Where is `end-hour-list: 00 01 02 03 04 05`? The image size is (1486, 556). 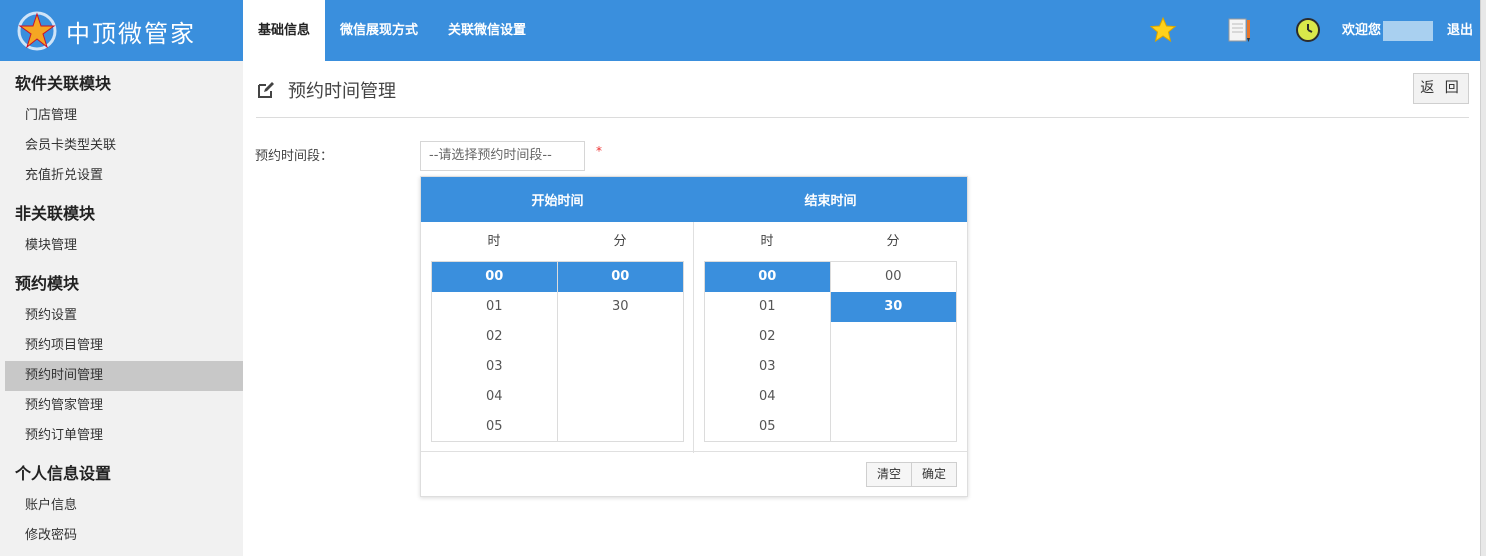
end-hour-list: 00 01 02 03 04 05 is located at coordinates (768, 351).